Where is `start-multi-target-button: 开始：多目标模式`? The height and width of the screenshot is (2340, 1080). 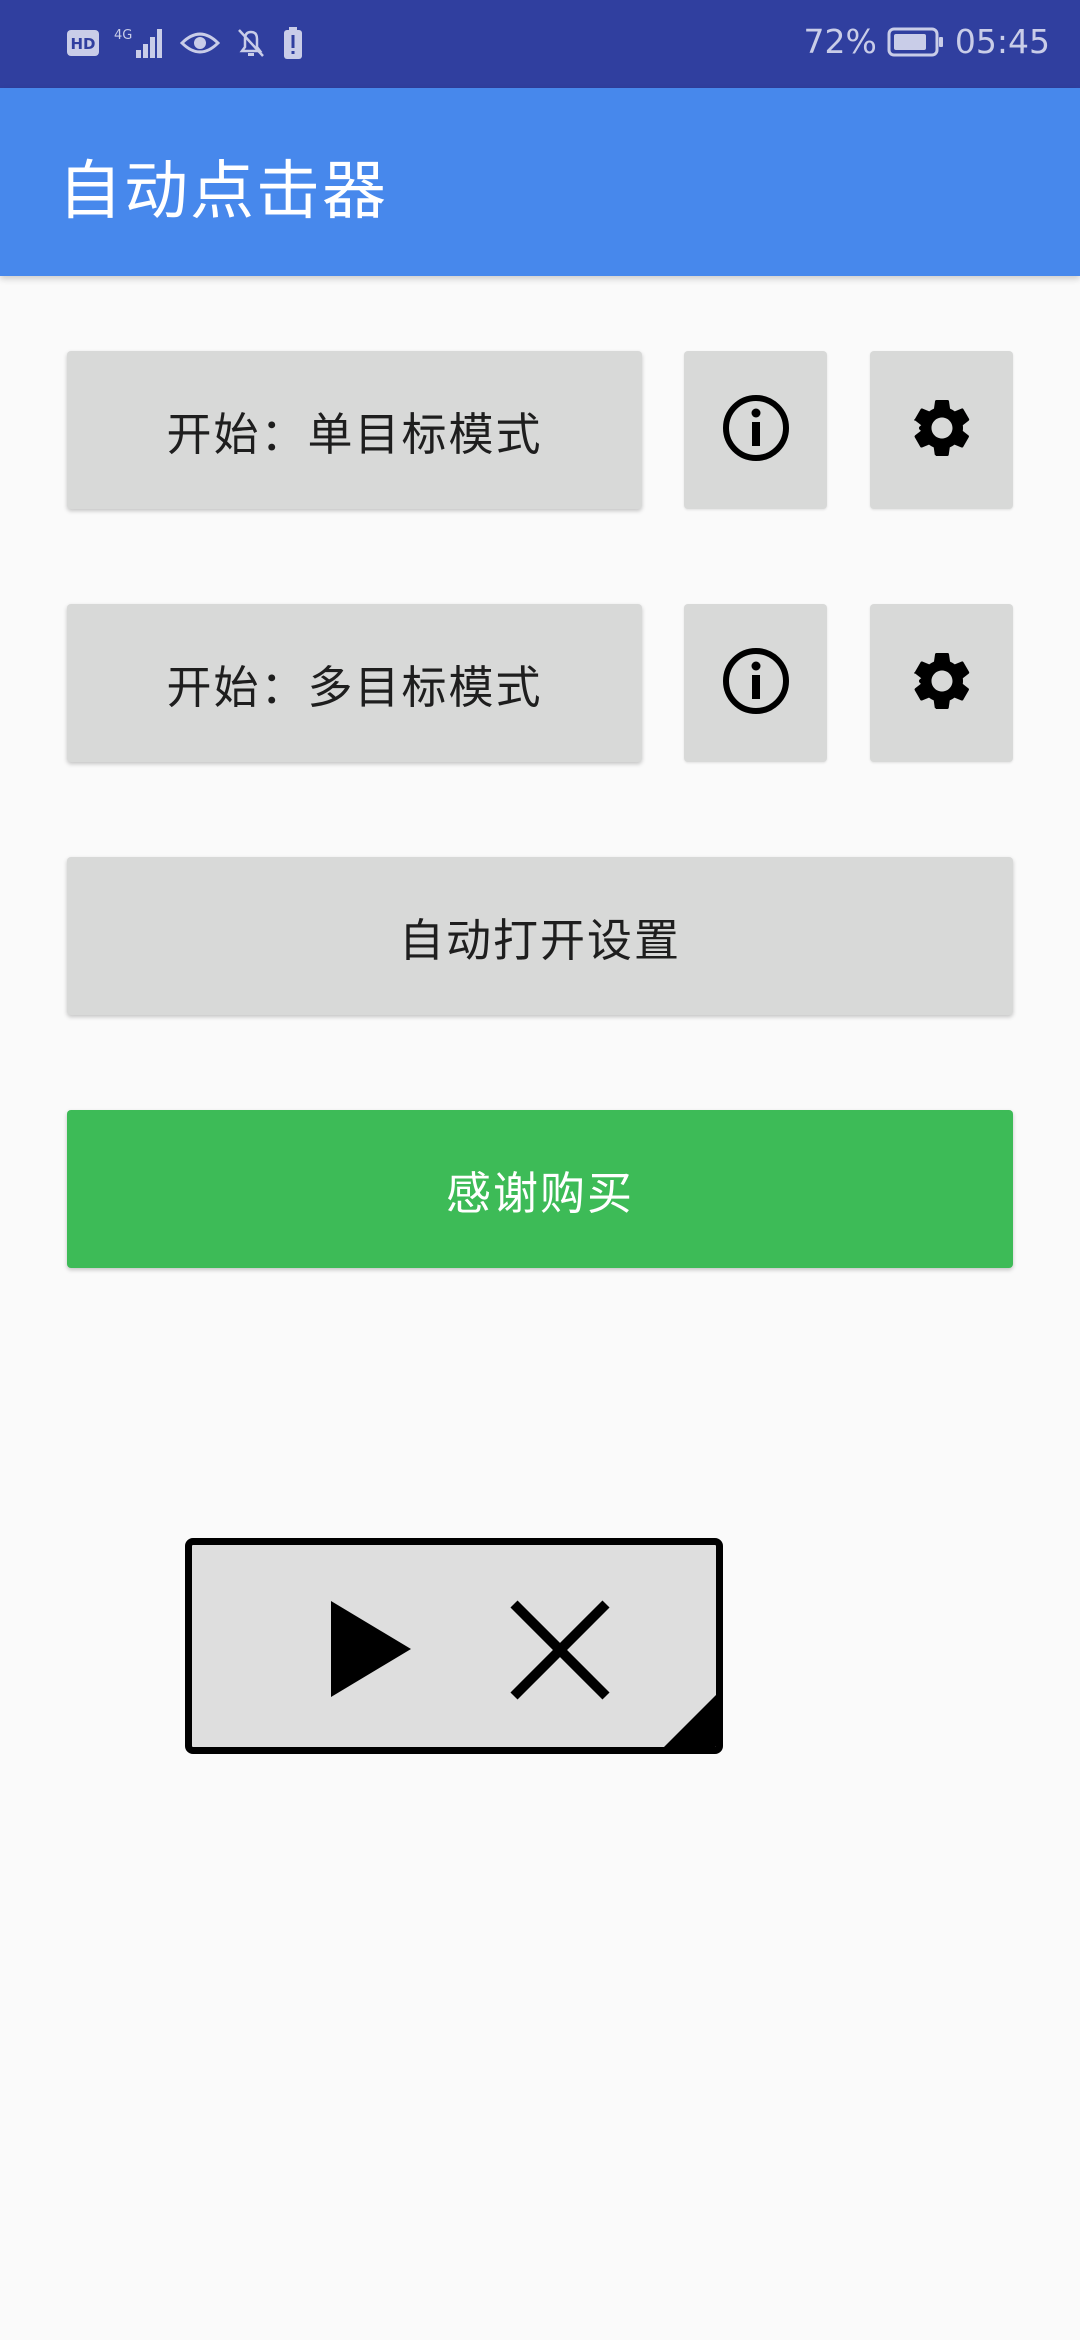 start-multi-target-button: 开始：多目标模式 is located at coordinates (354, 683).